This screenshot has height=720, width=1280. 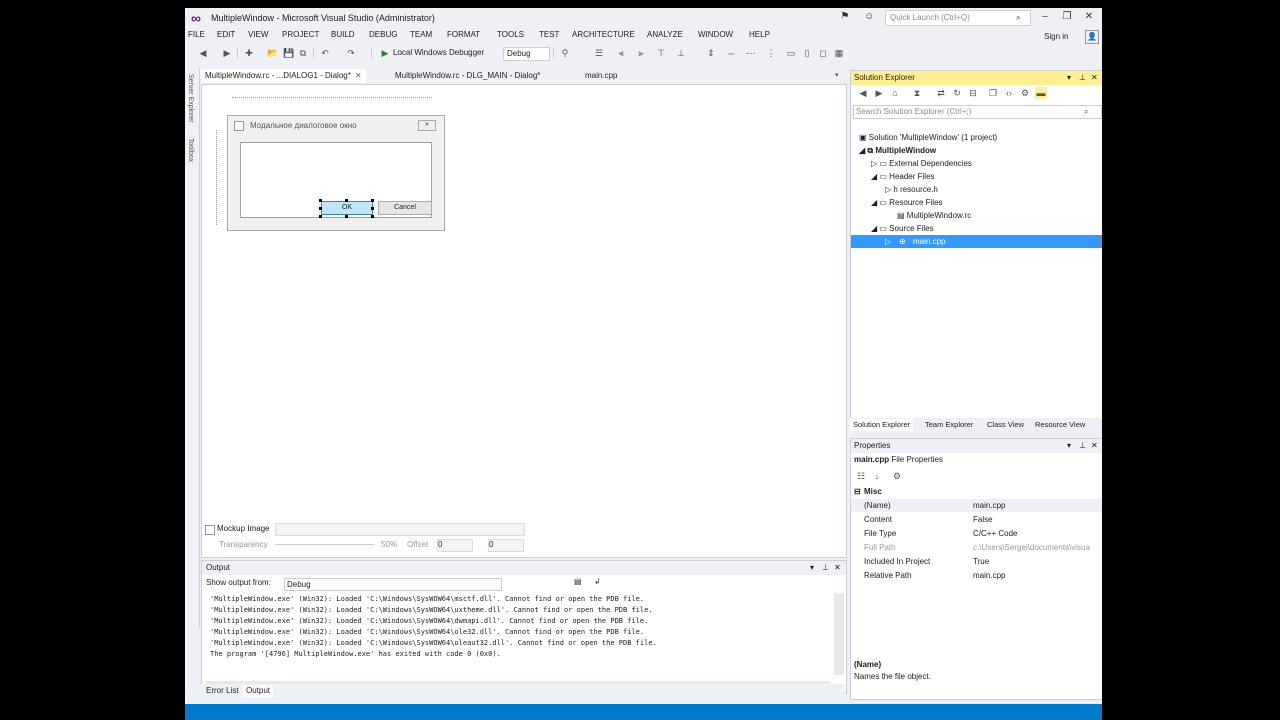 I want to click on undo-icon: ↶, so click(x=325, y=53).